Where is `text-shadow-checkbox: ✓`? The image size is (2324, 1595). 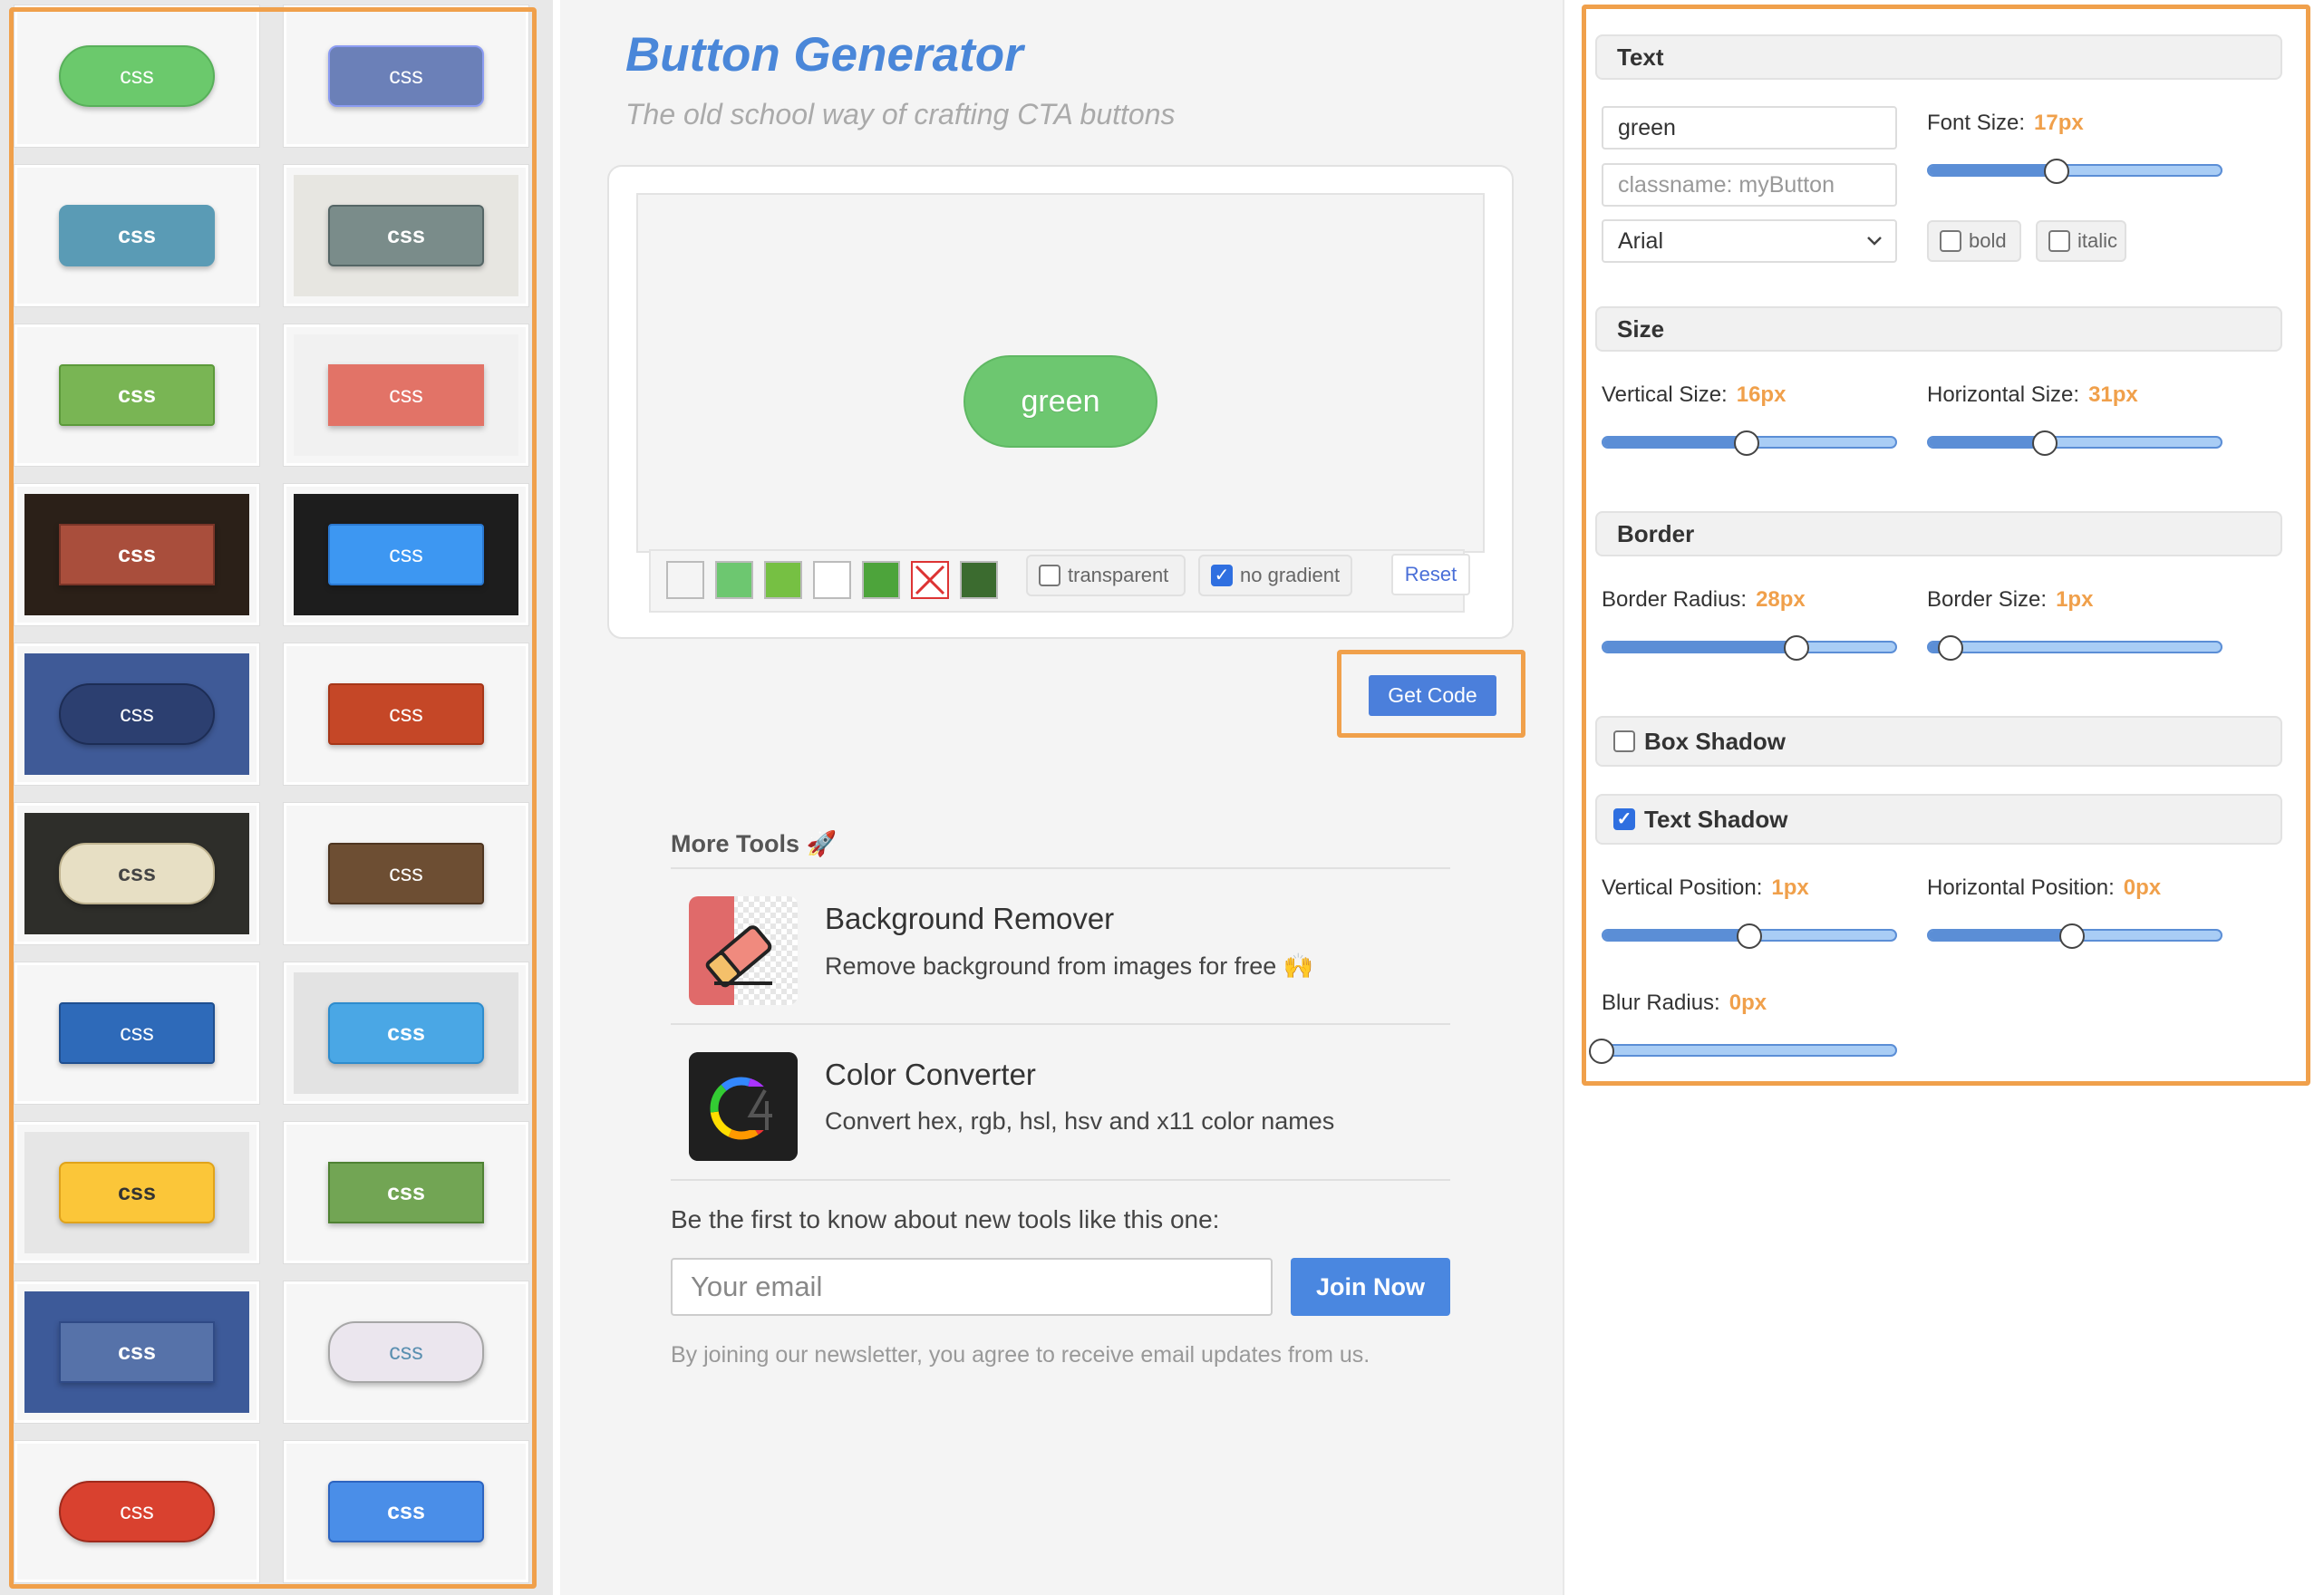
text-shadow-checkbox: ✓ is located at coordinates (1624, 819).